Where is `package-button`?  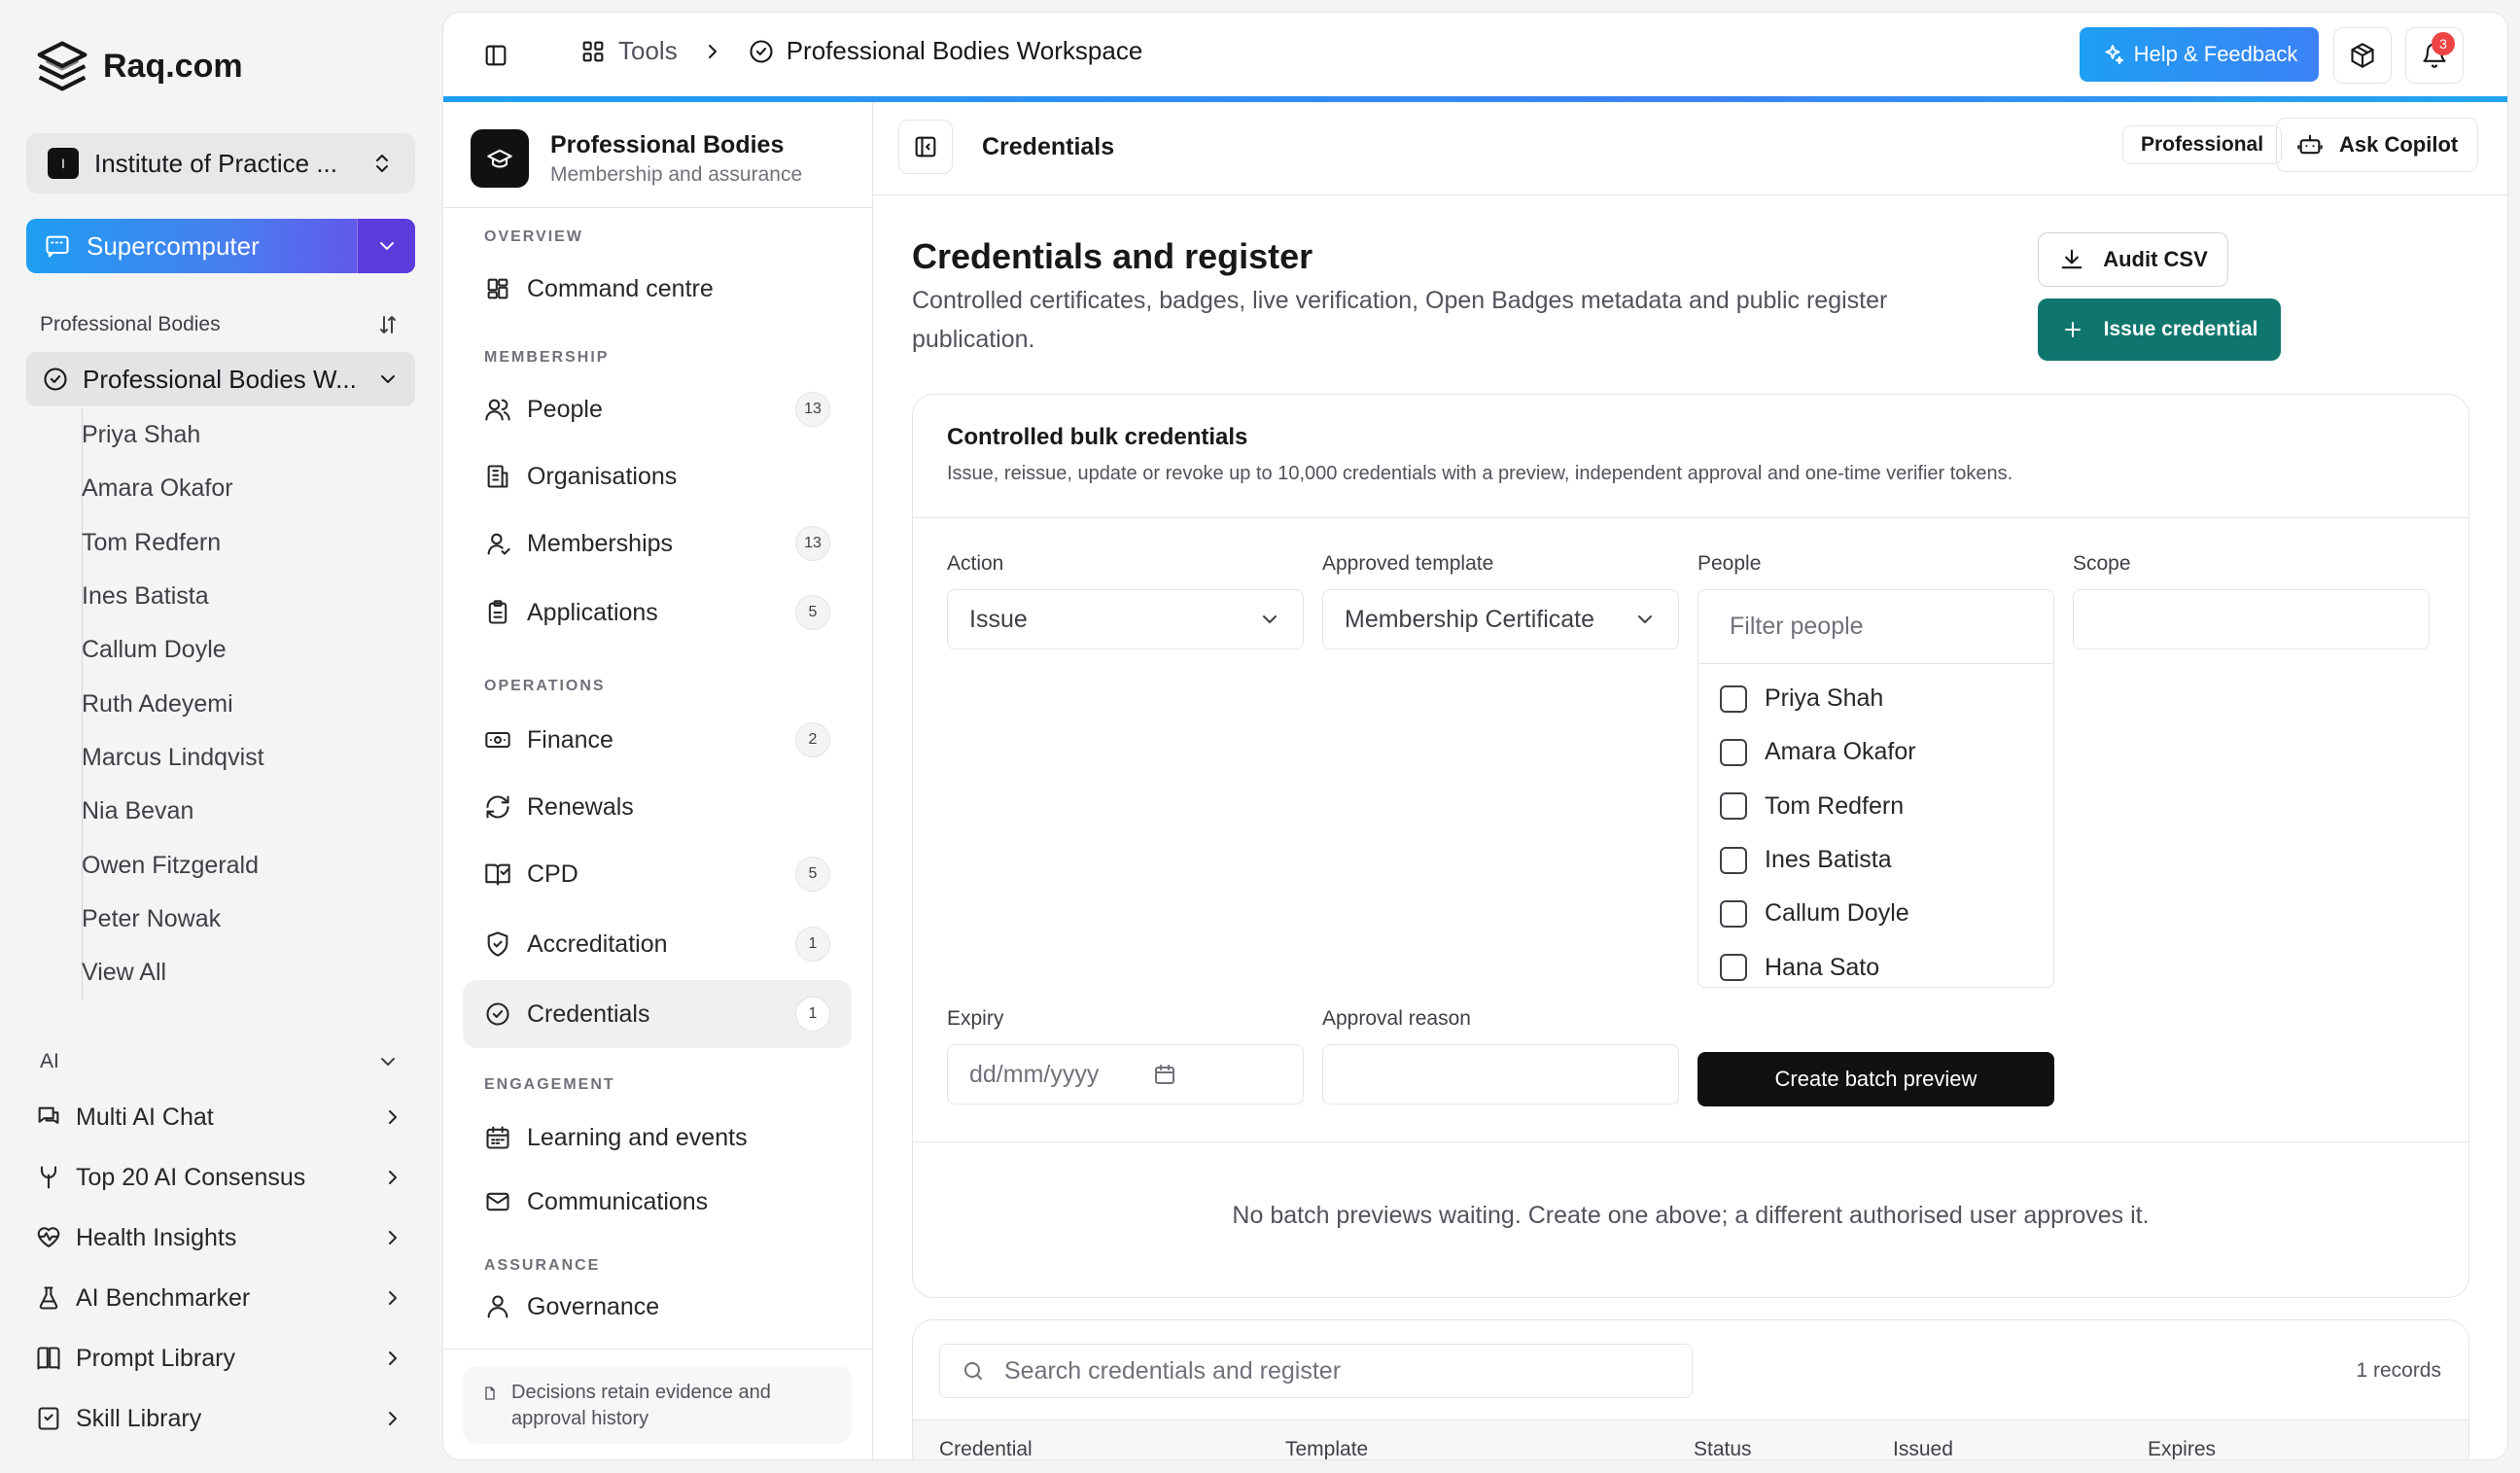 package-button is located at coordinates (2362, 55).